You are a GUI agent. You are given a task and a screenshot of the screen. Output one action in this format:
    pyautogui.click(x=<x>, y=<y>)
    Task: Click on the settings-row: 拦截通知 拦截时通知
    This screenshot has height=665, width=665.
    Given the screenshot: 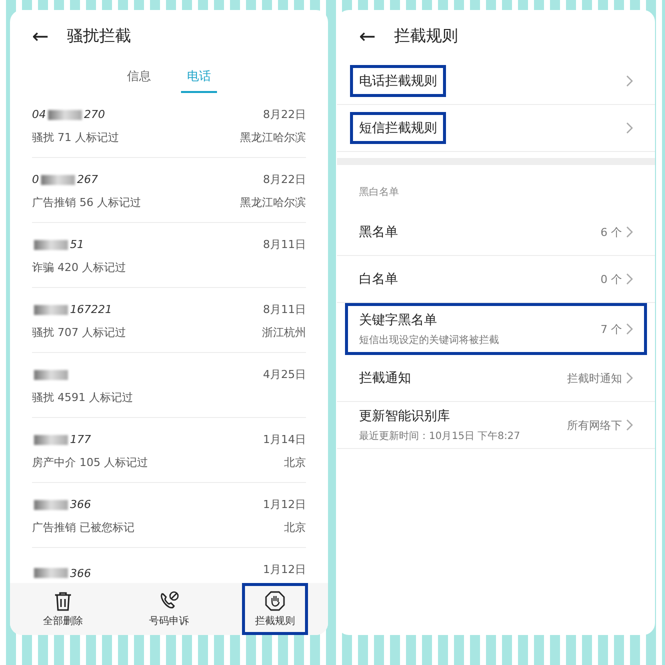 What is the action you would take?
    pyautogui.click(x=496, y=378)
    